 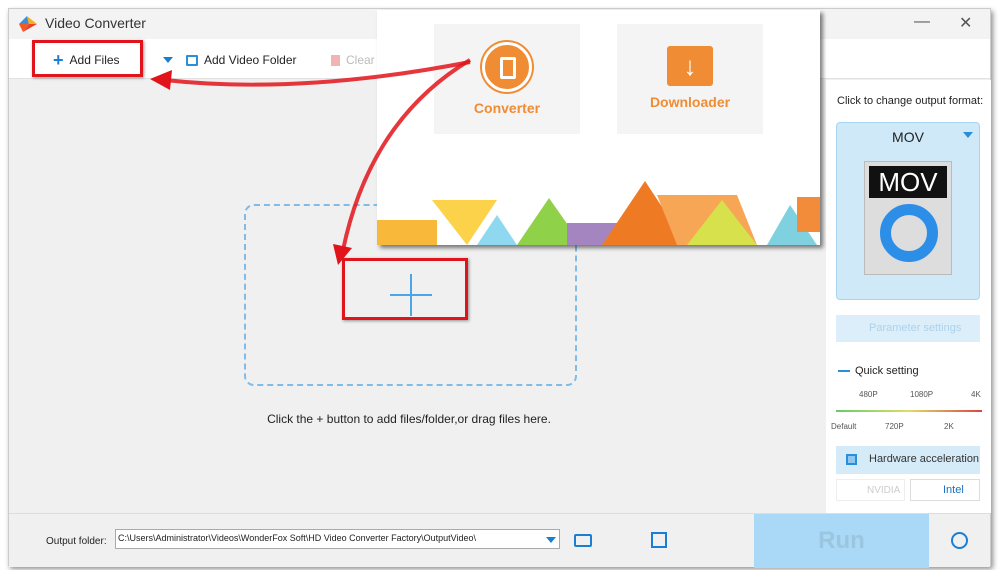 I want to click on annotation-box-plus, so click(x=405, y=289).